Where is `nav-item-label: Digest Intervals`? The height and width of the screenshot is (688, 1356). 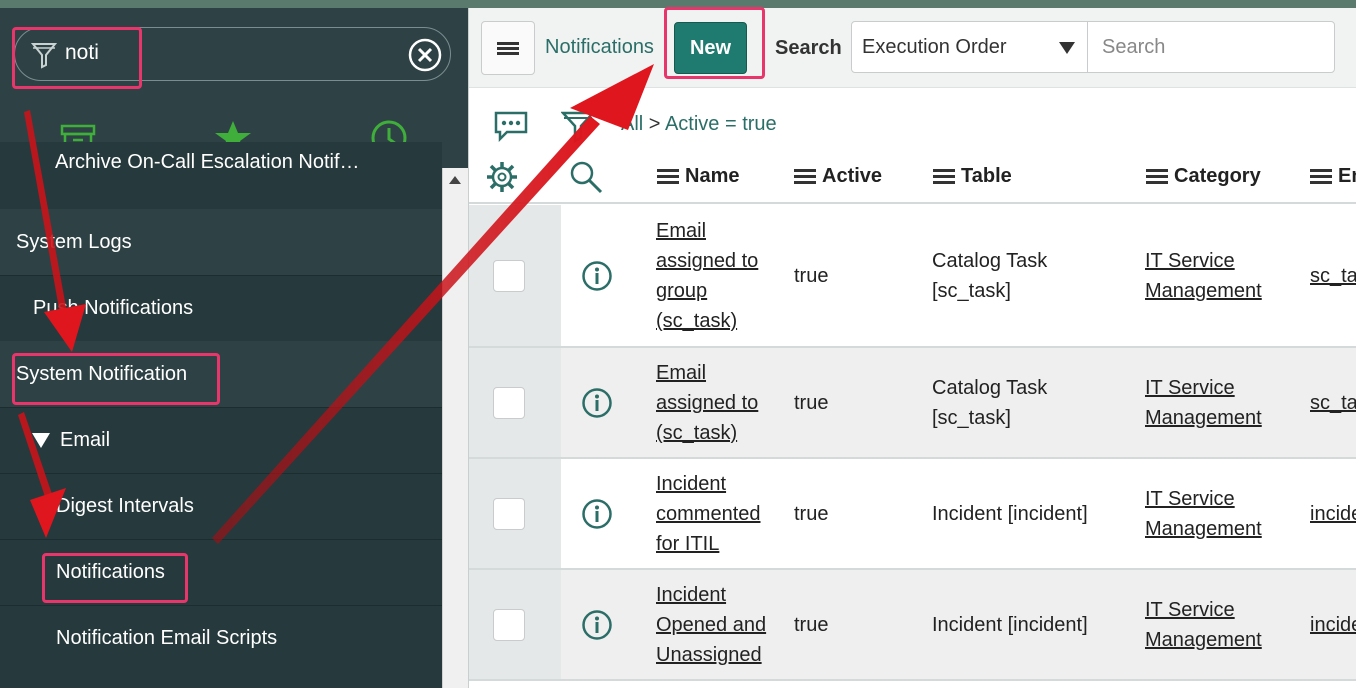
nav-item-label: Digest Intervals is located at coordinates (125, 506).